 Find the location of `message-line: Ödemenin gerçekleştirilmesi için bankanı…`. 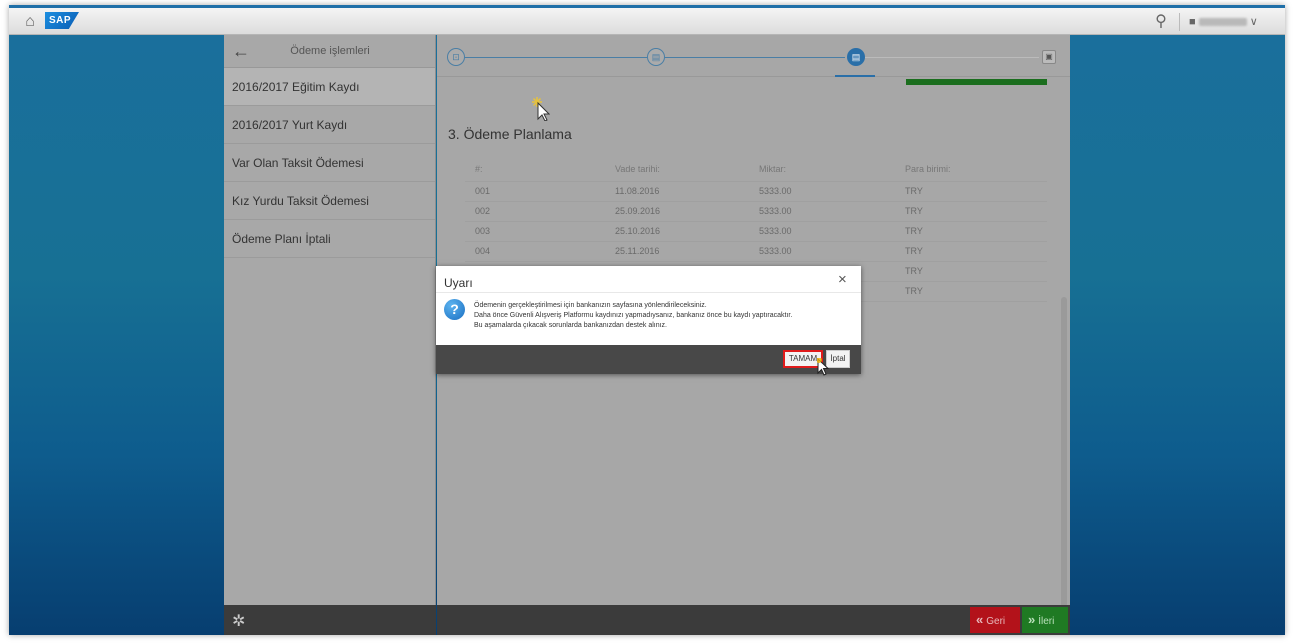

message-line: Ödemenin gerçekleştirilmesi için bankanı… is located at coordinates (590, 305).